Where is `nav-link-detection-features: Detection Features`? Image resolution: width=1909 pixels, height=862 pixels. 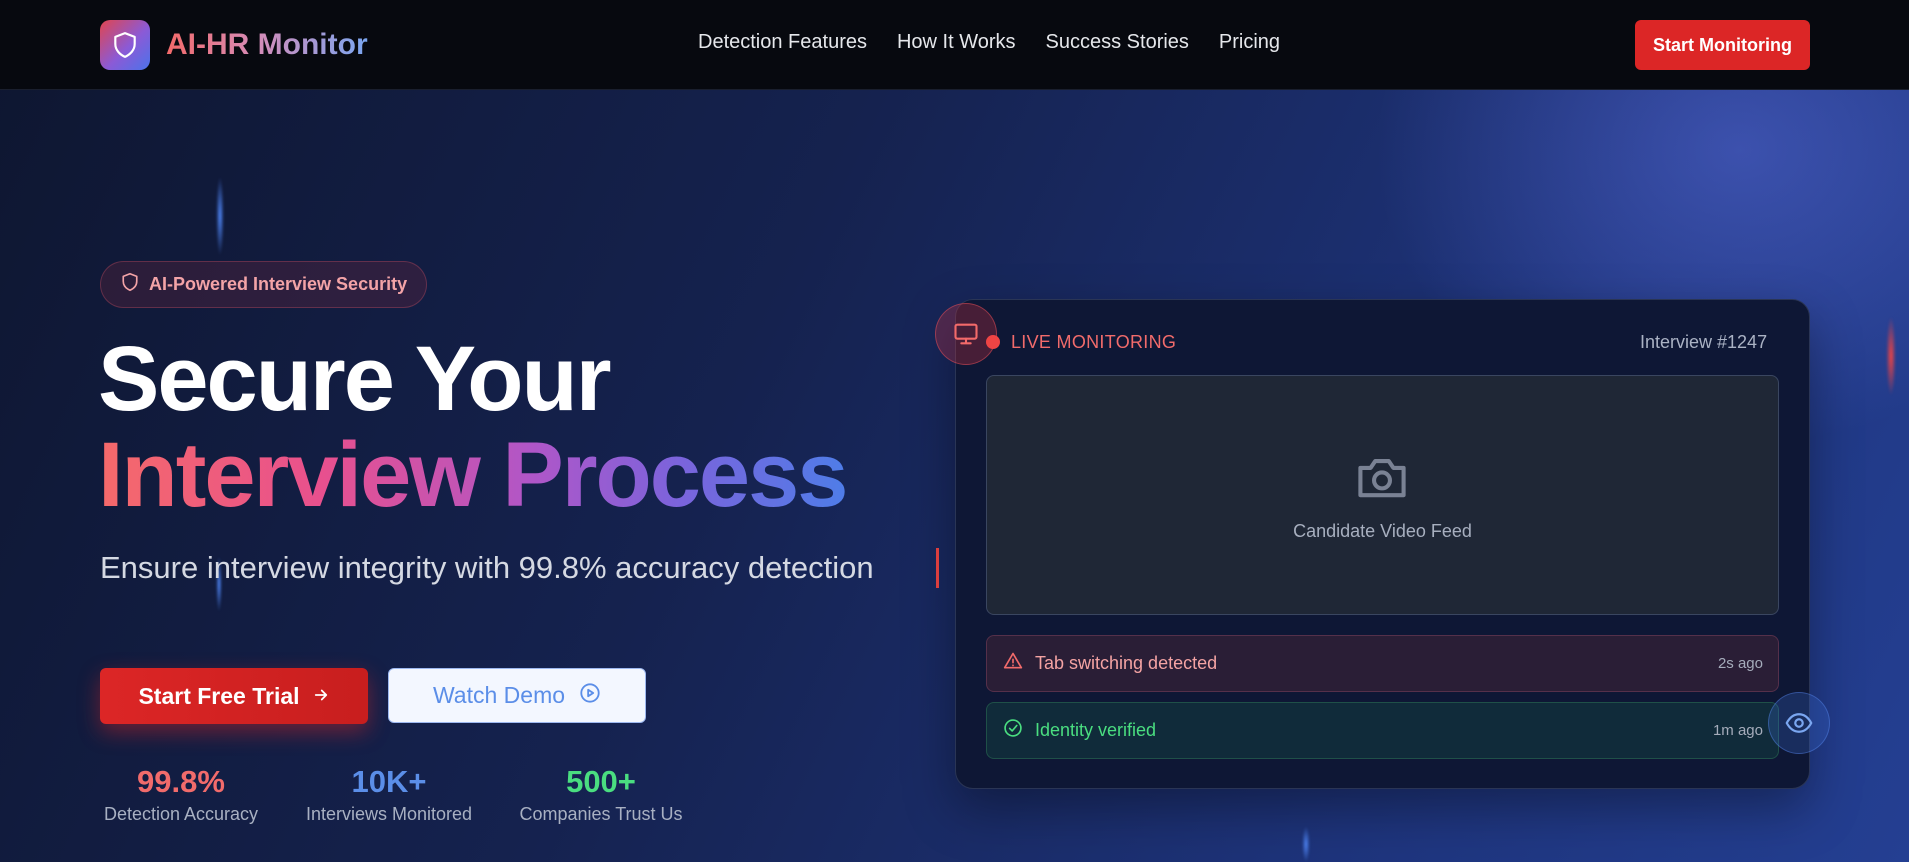 nav-link-detection-features: Detection Features is located at coordinates (782, 42).